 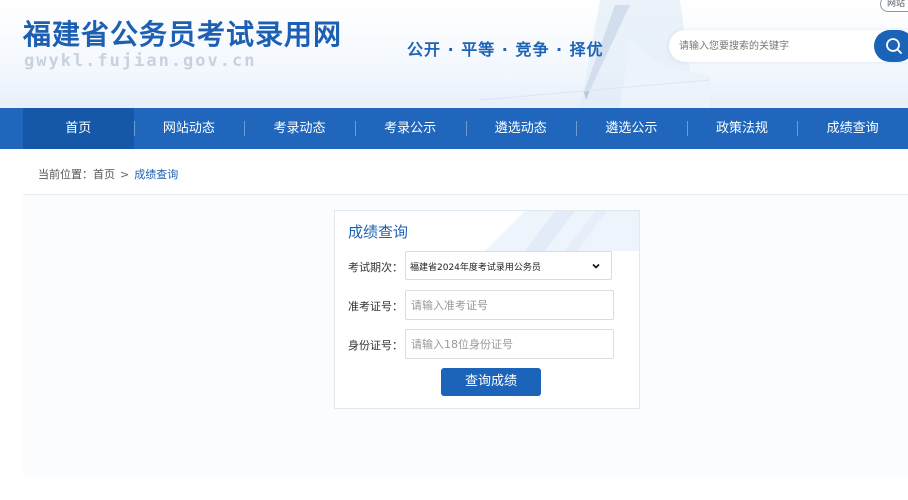 I want to click on site-slogan: 公开 · 平等 · 竞争 · 择优, so click(x=505, y=49).